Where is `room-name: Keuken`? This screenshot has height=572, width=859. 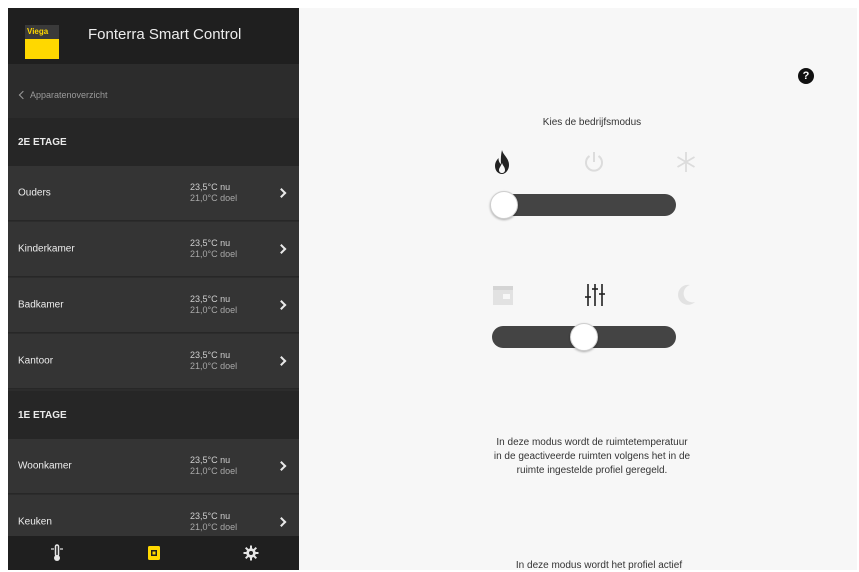 room-name: Keuken is located at coordinates (35, 522).